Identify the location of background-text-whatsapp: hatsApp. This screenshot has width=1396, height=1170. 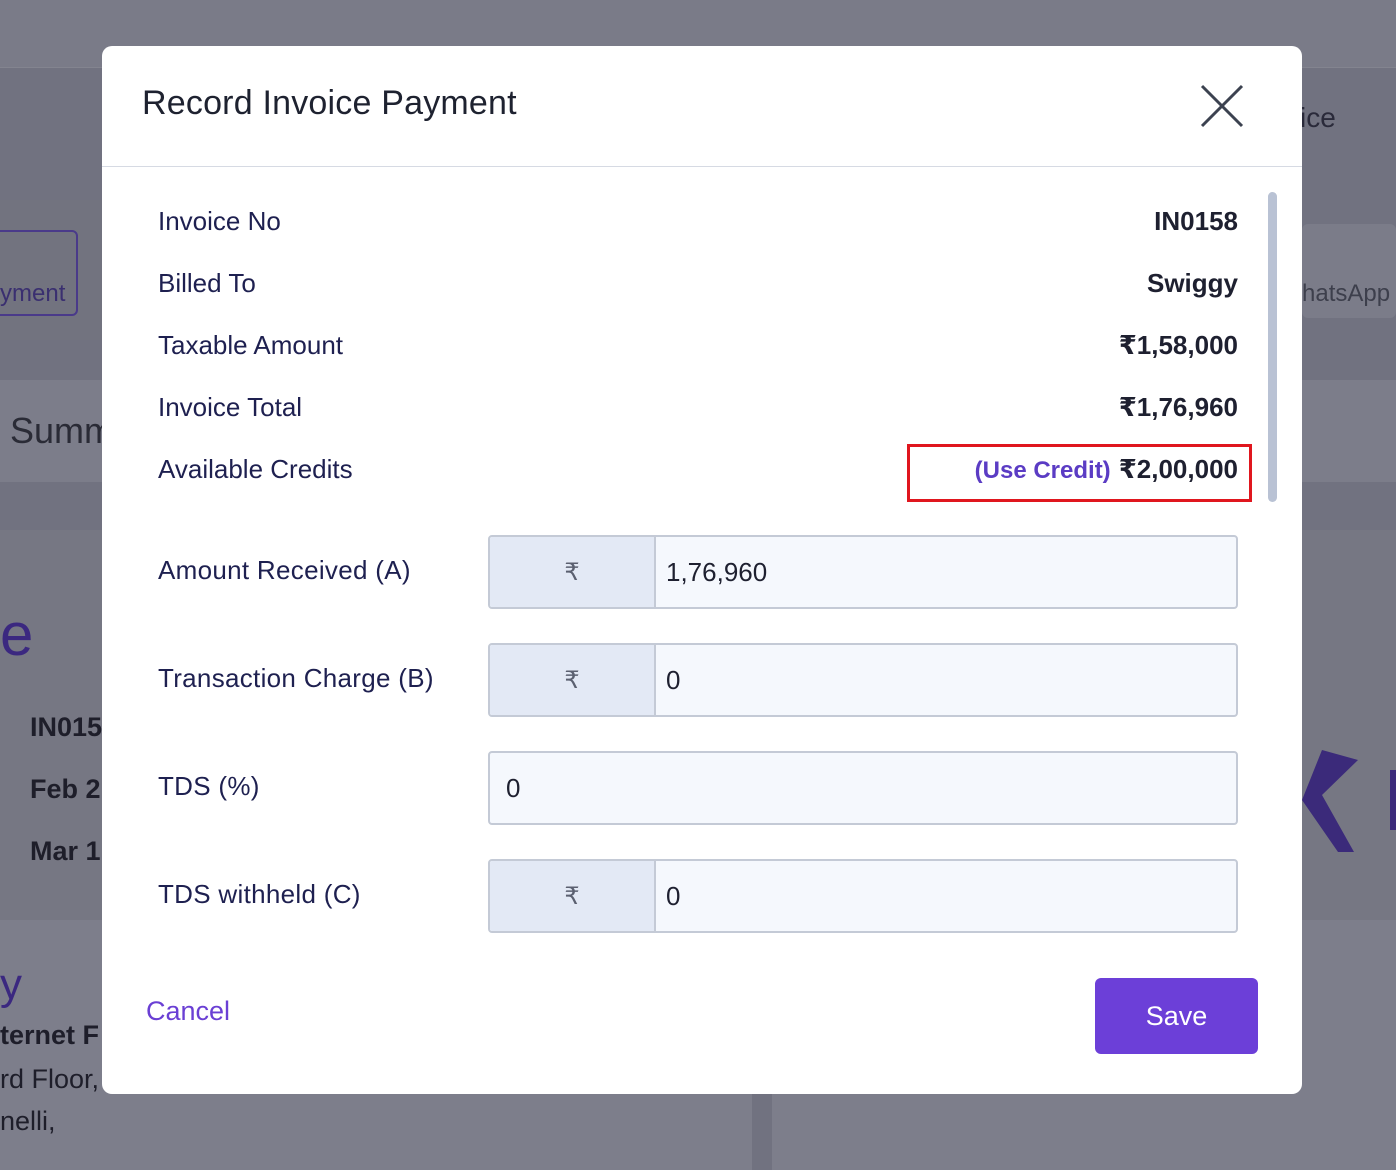
(1346, 293).